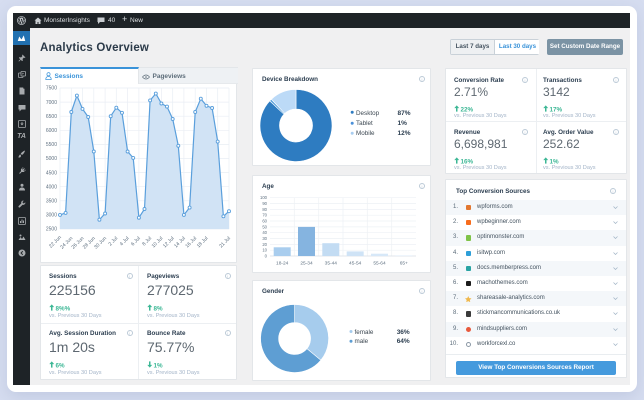  What do you see at coordinates (51, 89) in the screenshot?
I see `svg-text: 7500` at bounding box center [51, 89].